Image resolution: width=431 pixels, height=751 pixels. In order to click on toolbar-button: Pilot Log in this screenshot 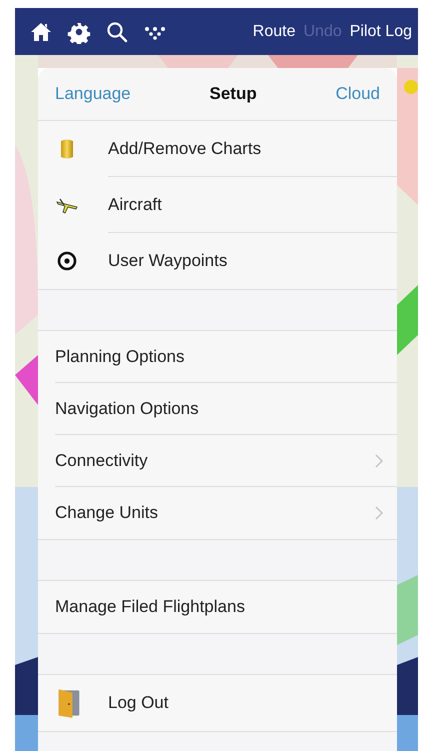, I will do `click(381, 31)`.